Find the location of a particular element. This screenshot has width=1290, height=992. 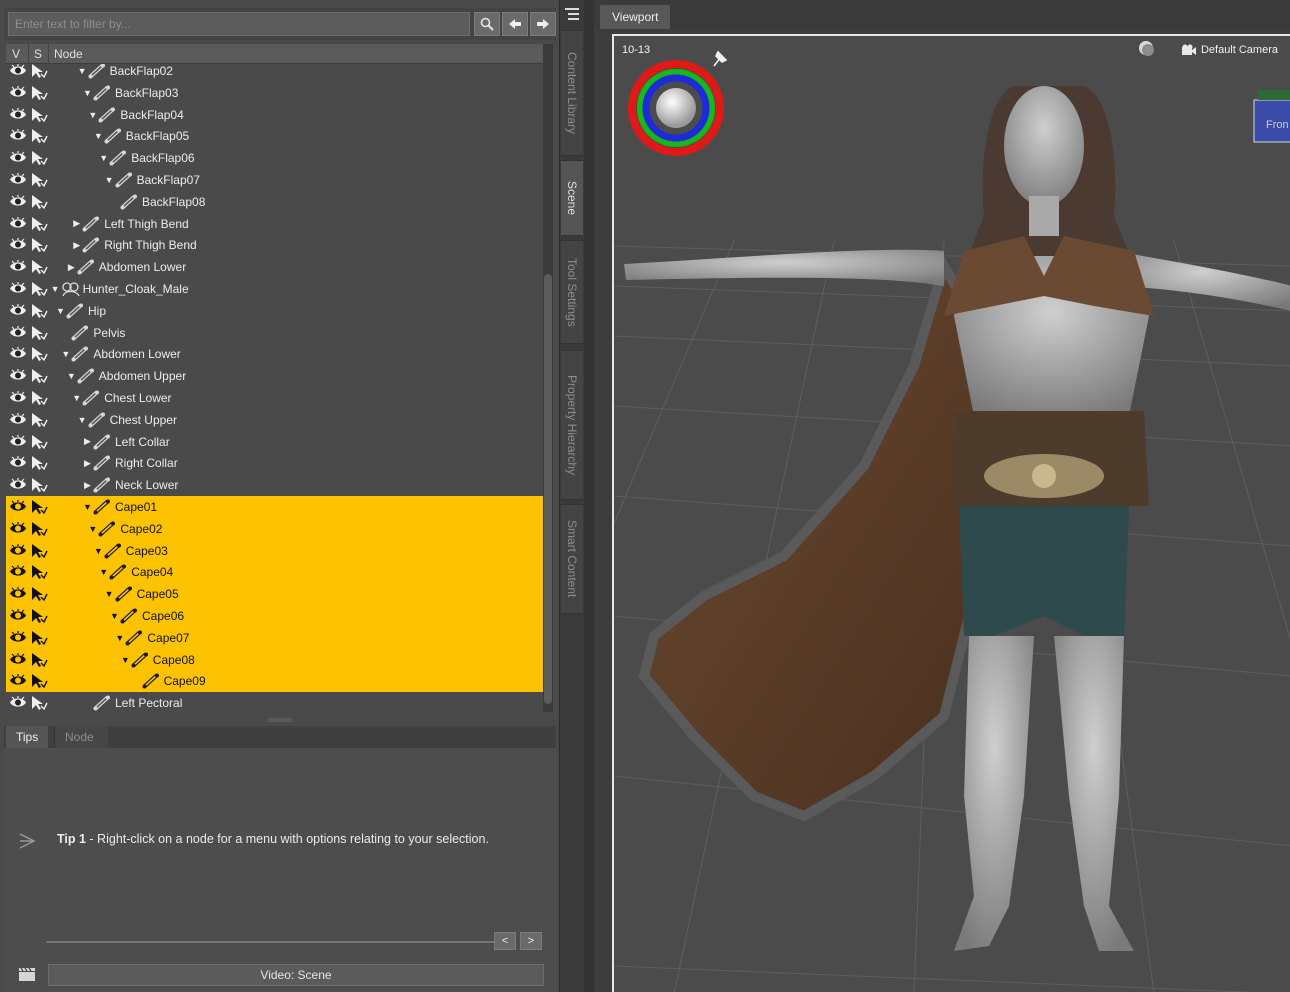

tab-tips: Tips is located at coordinates (27, 737).